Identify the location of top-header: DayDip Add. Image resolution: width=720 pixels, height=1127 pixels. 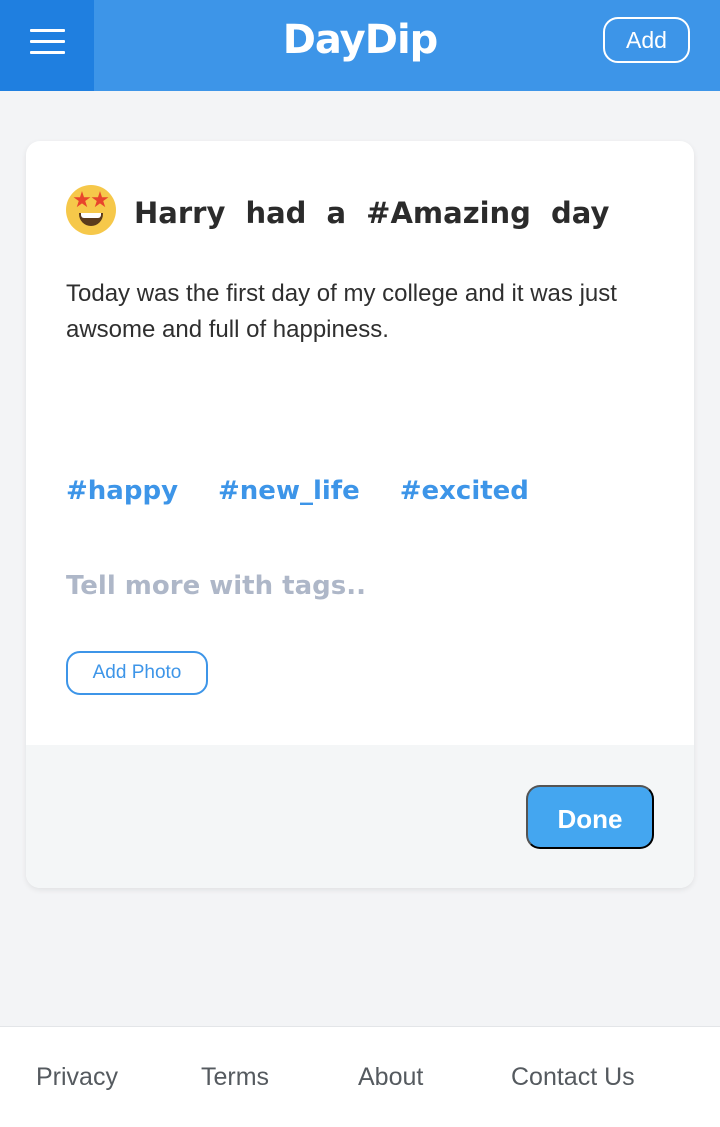
(360, 45).